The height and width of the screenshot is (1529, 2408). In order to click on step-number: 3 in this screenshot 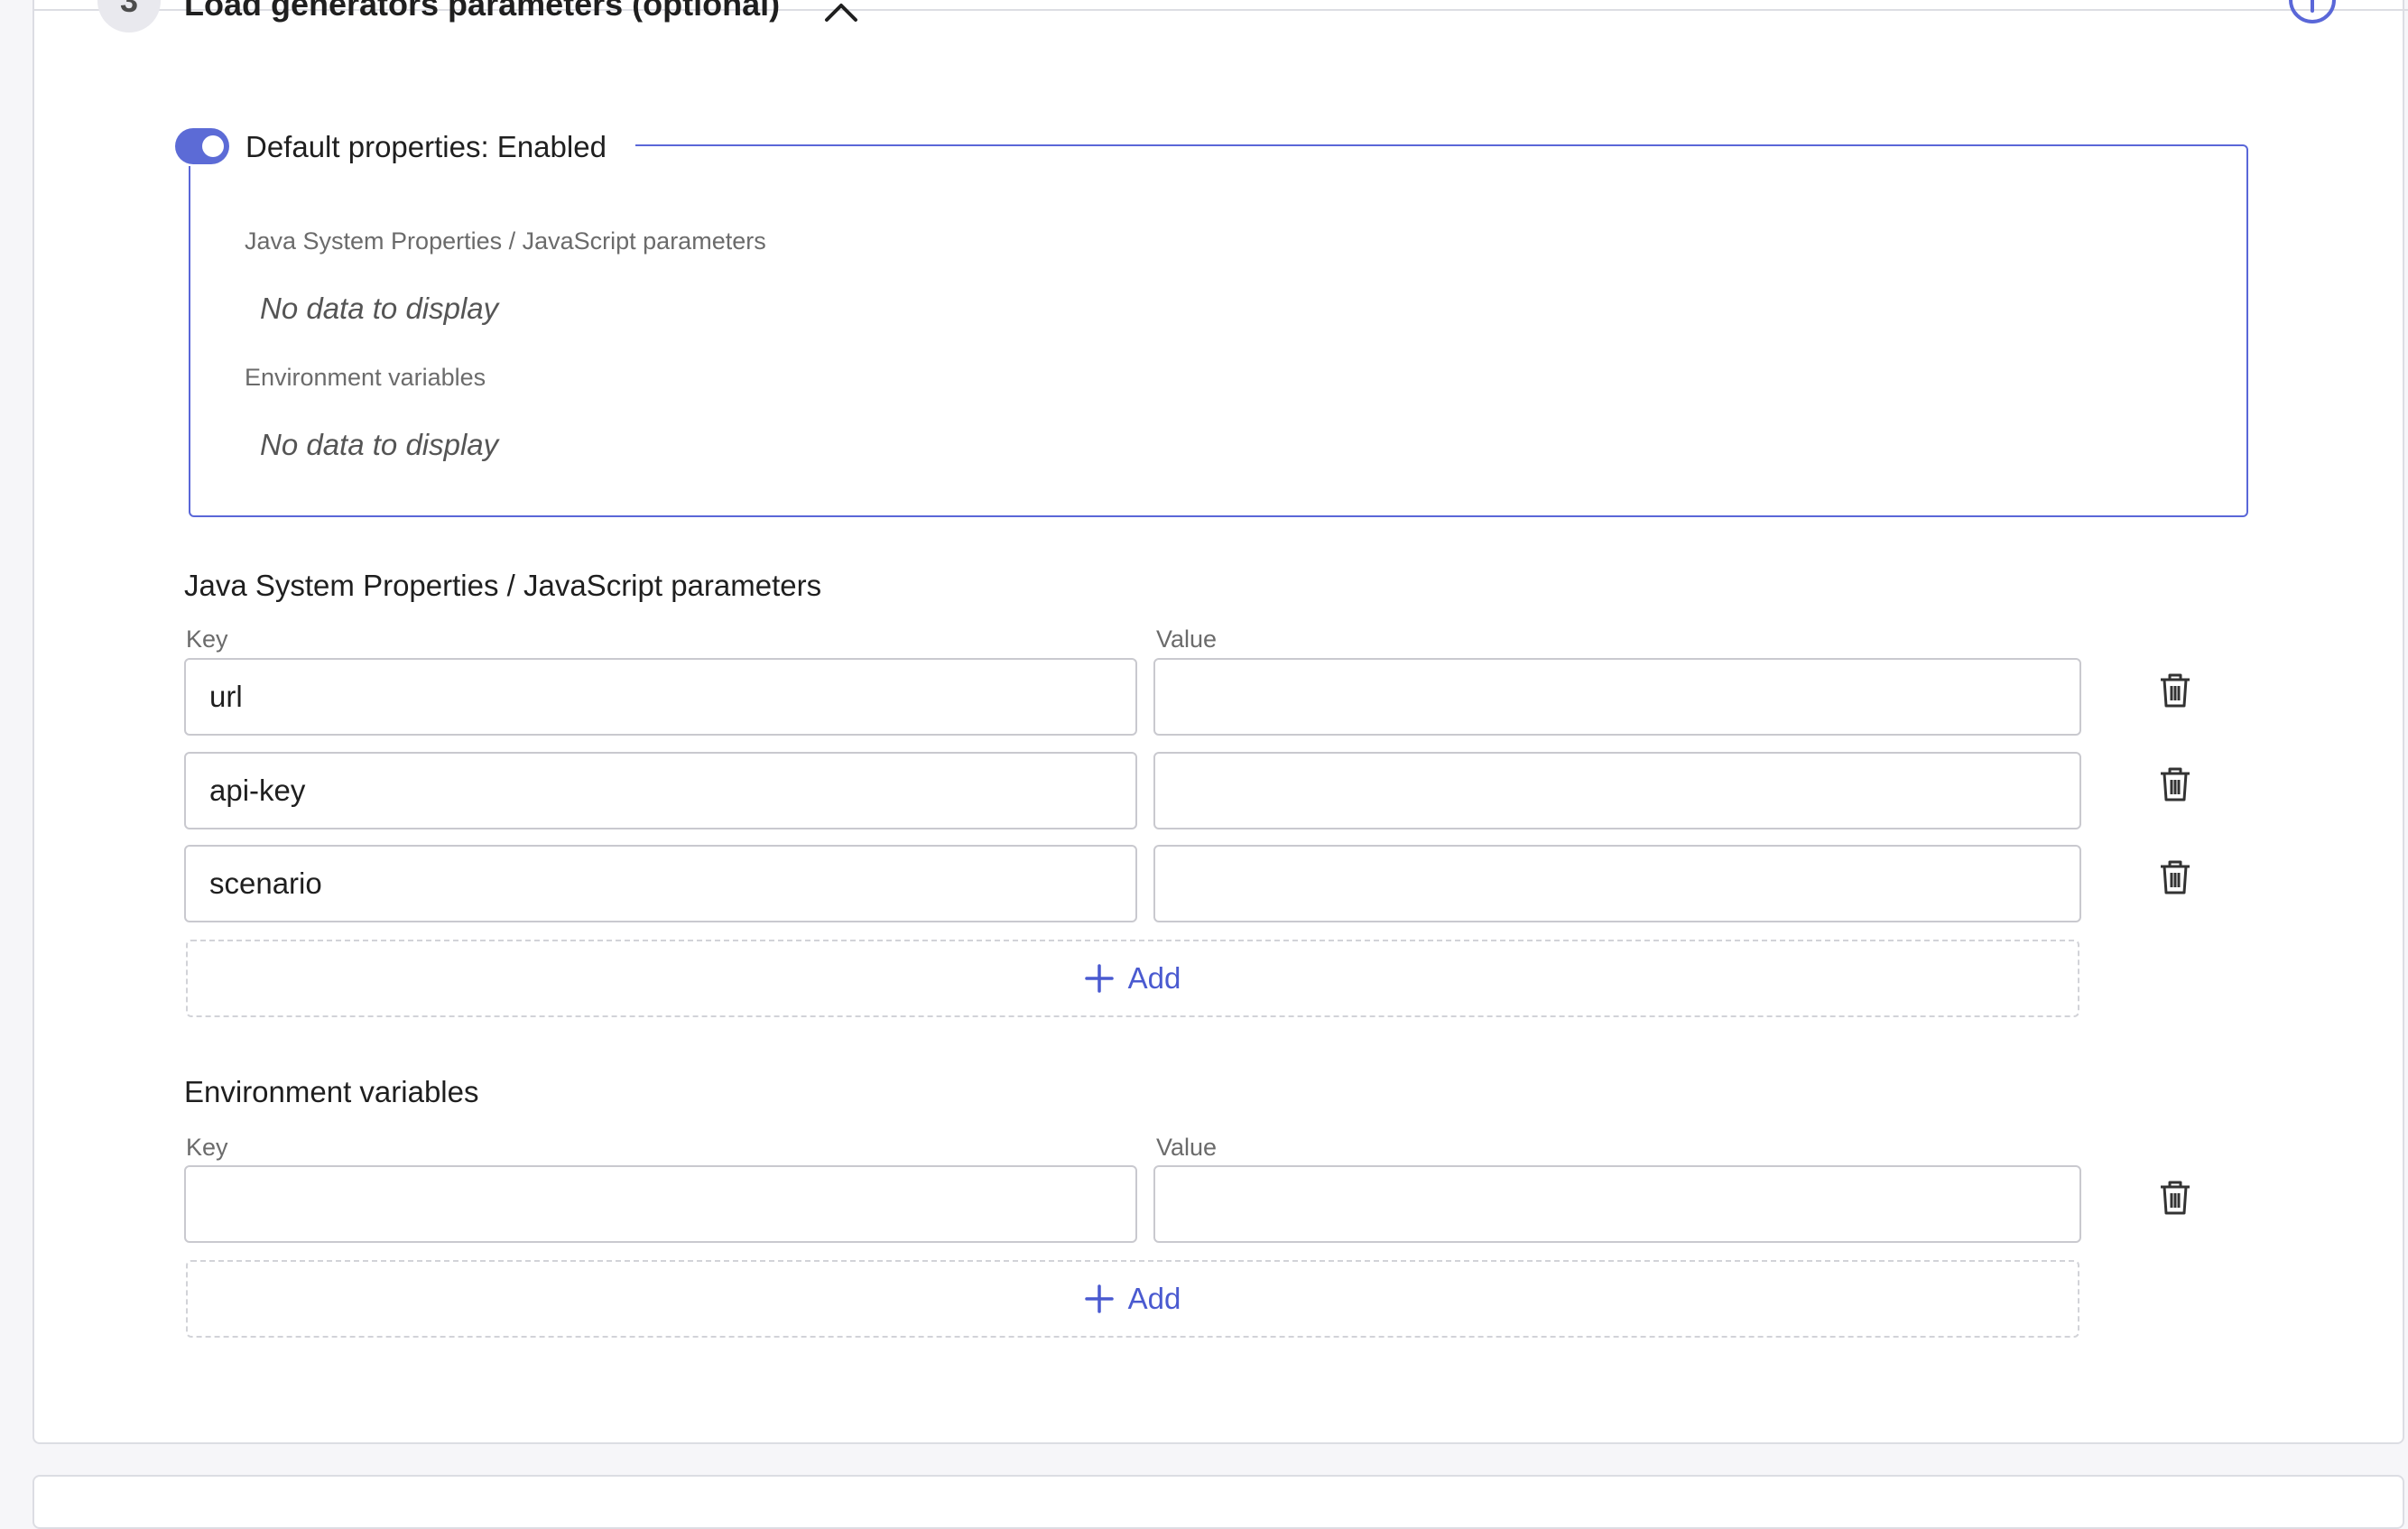, I will do `click(129, 9)`.